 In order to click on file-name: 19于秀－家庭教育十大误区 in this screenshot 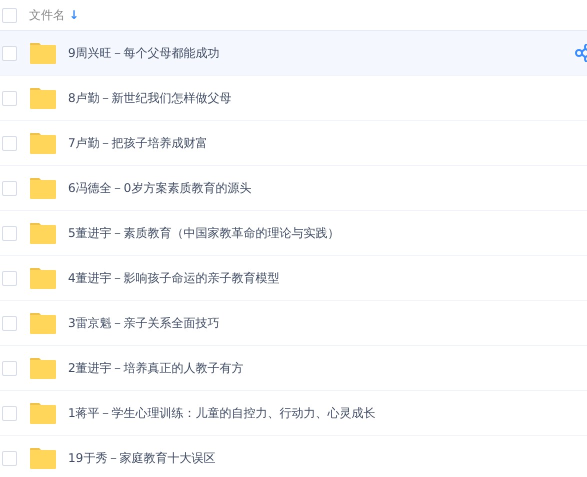, I will do `click(142, 458)`.